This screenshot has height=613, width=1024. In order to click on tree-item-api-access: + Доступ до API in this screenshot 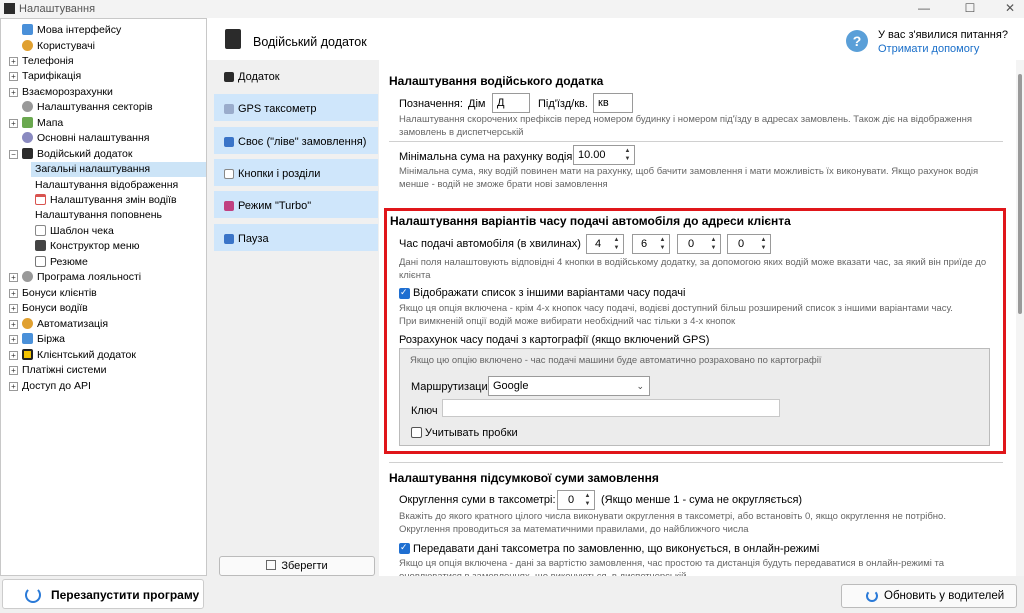, I will do `click(50, 386)`.